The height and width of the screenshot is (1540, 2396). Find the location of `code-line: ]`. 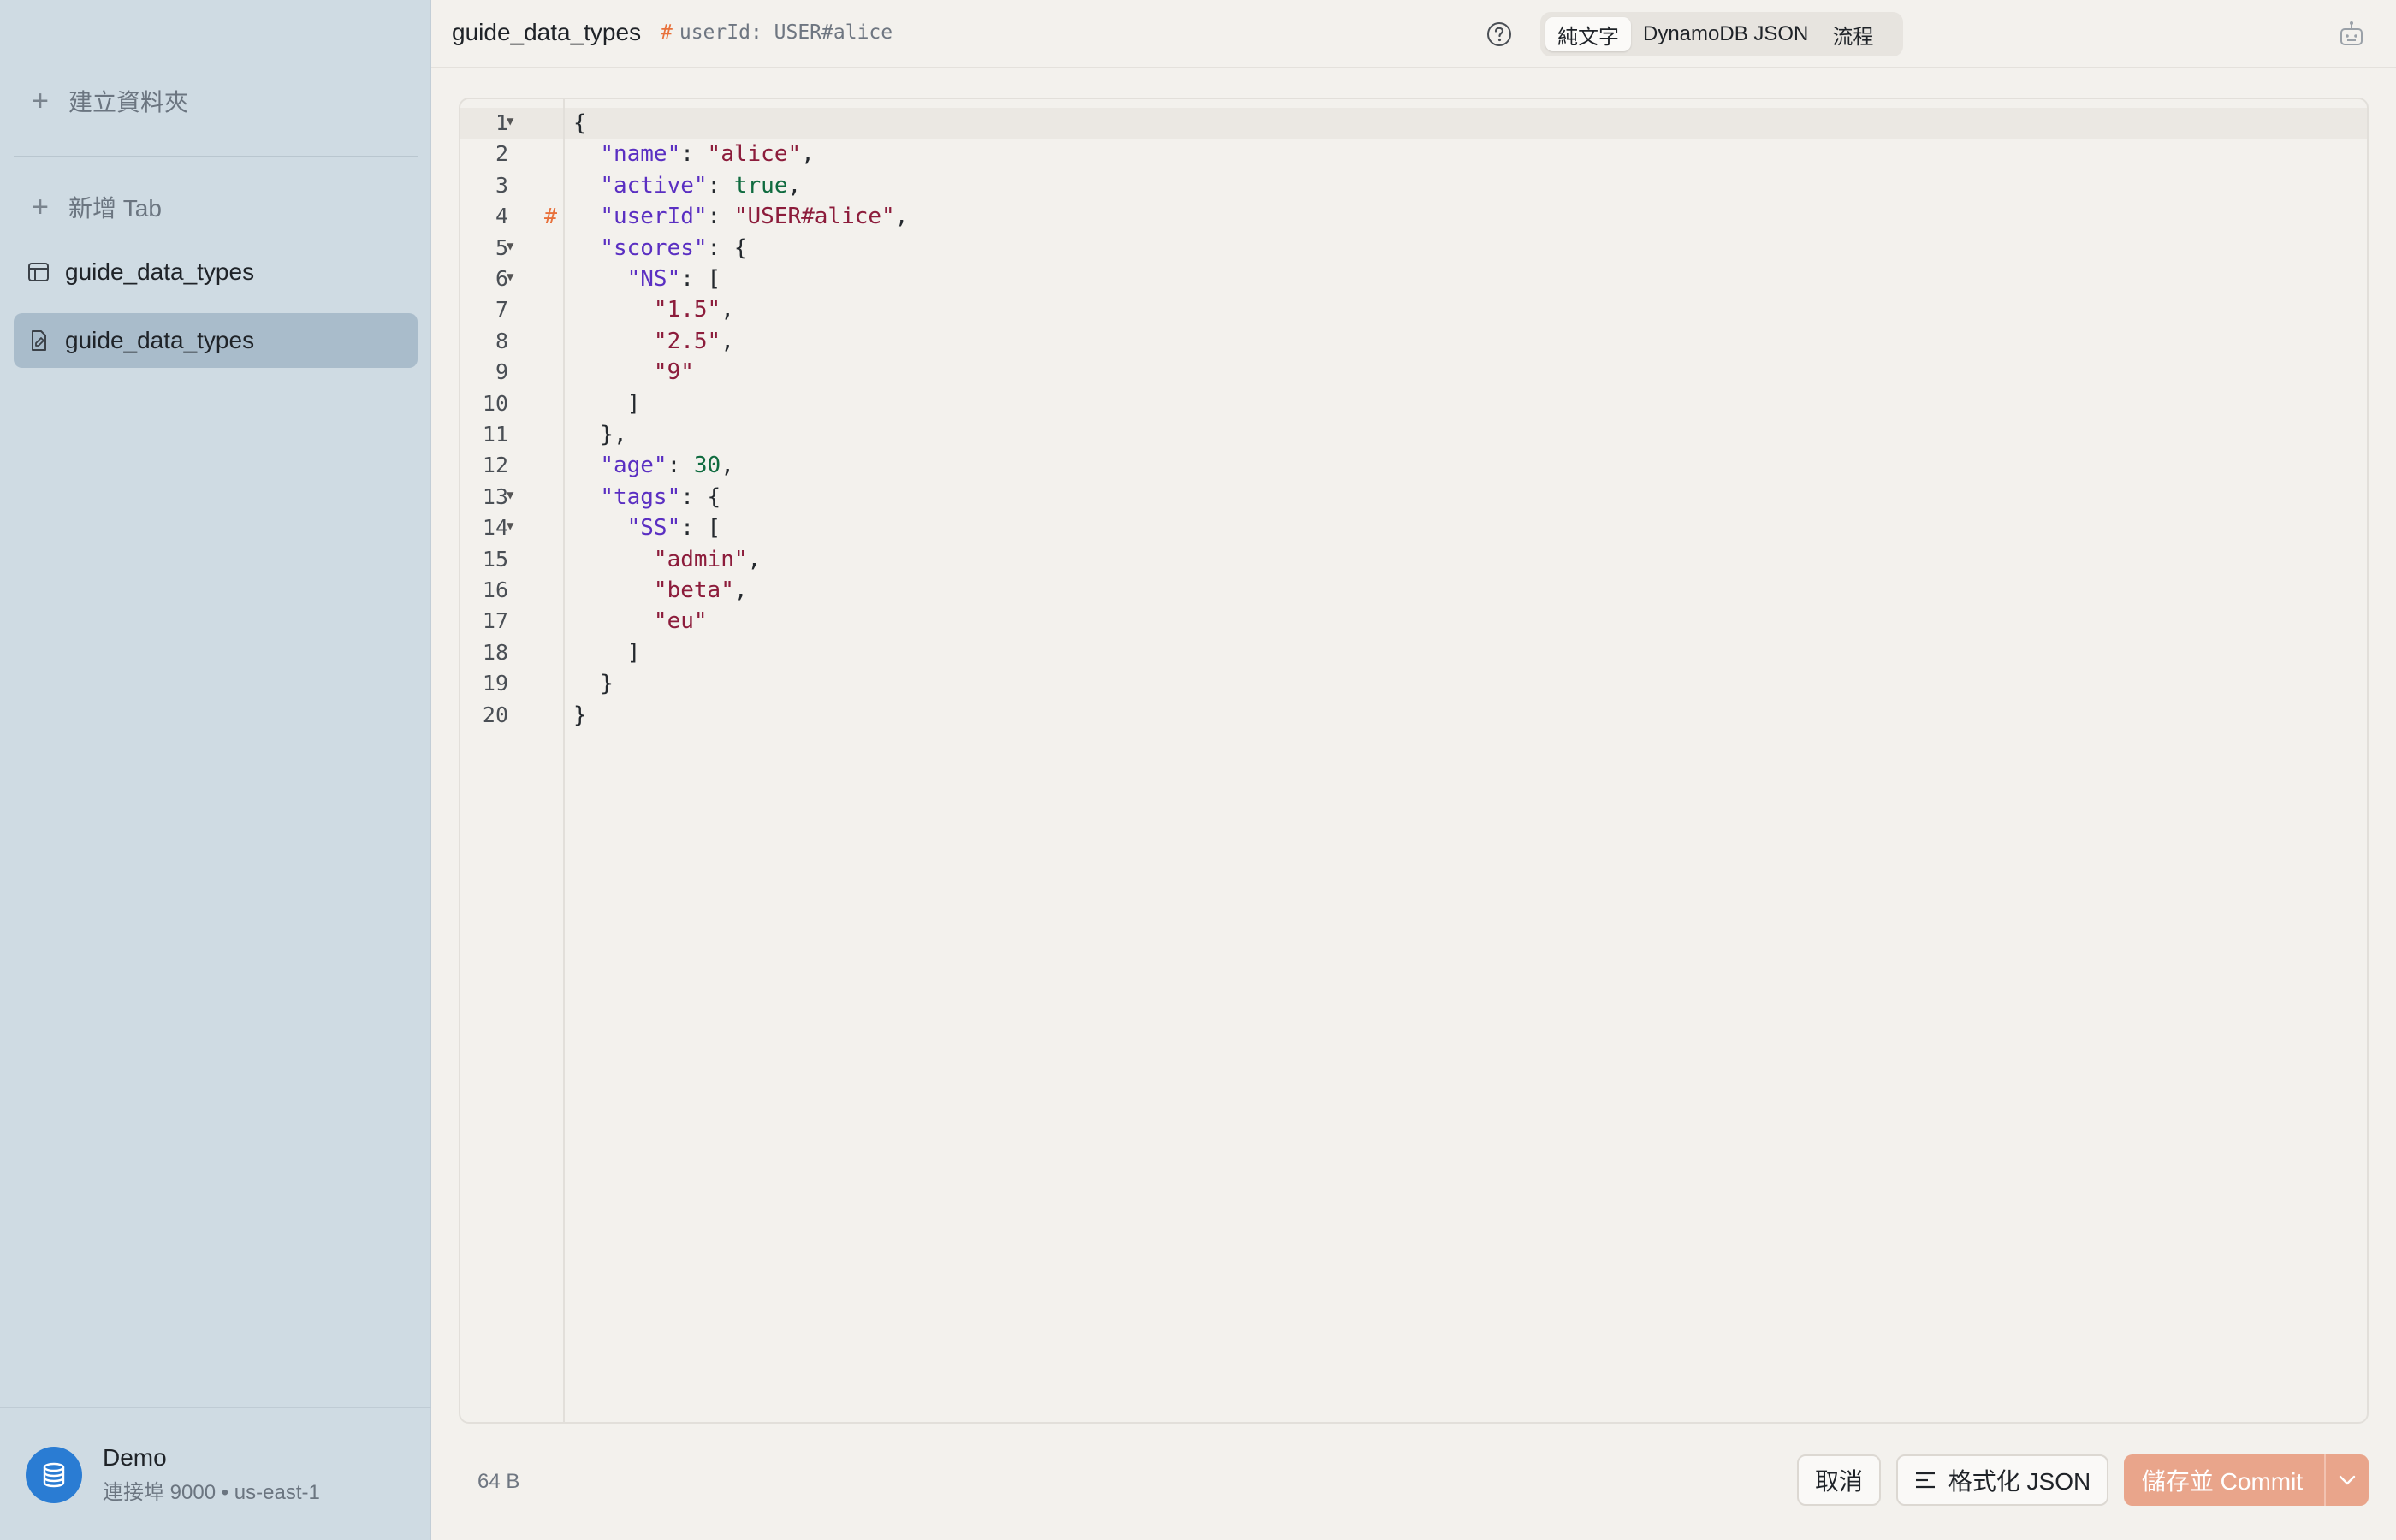

code-line: ] is located at coordinates (607, 403).